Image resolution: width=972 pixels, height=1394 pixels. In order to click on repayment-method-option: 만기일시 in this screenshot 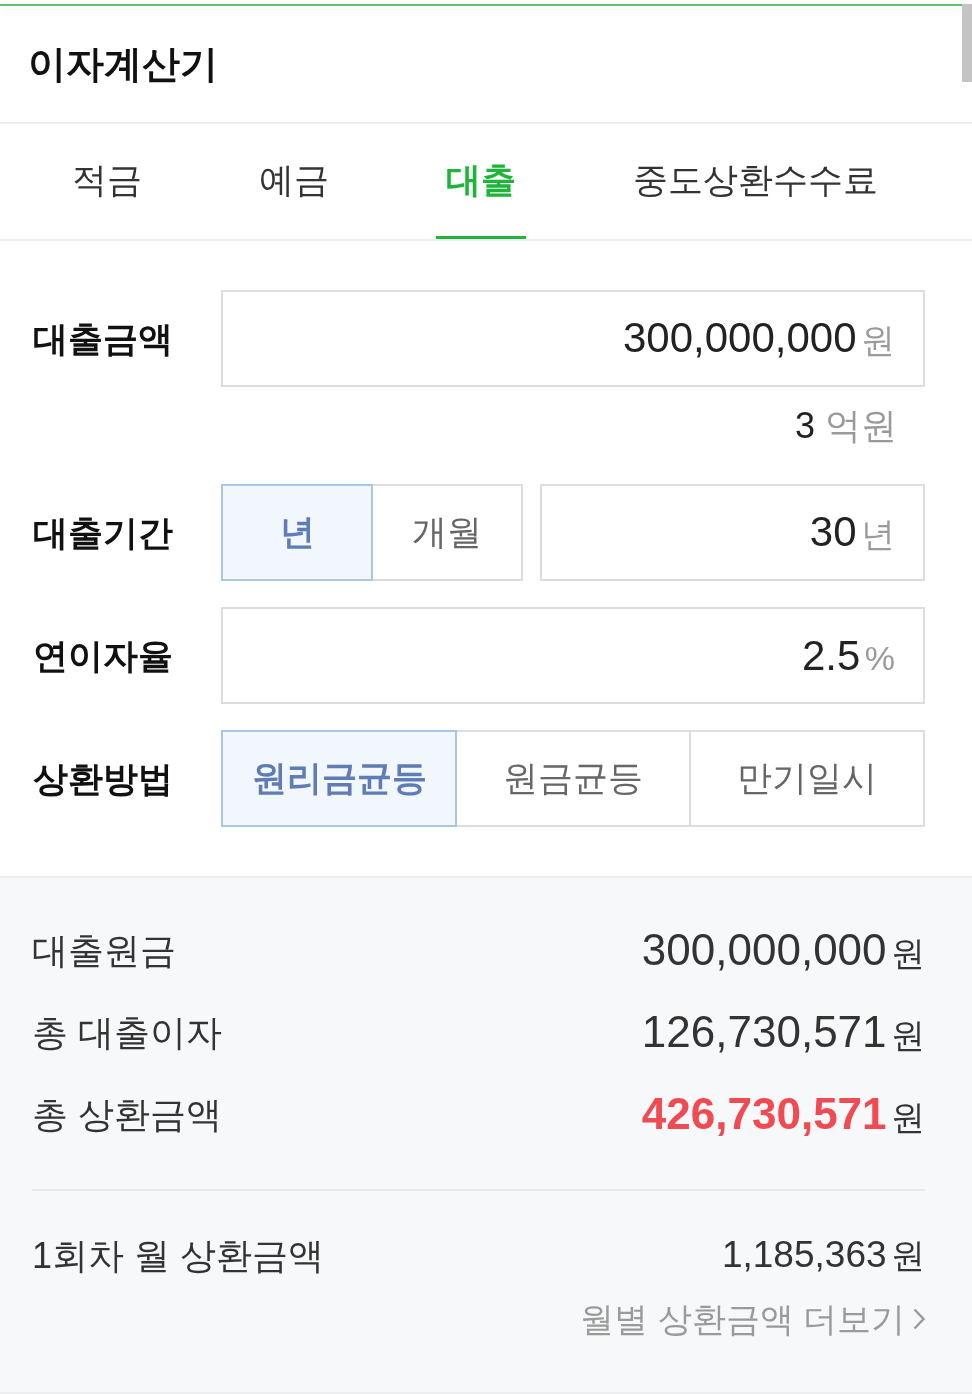, I will do `click(807, 778)`.